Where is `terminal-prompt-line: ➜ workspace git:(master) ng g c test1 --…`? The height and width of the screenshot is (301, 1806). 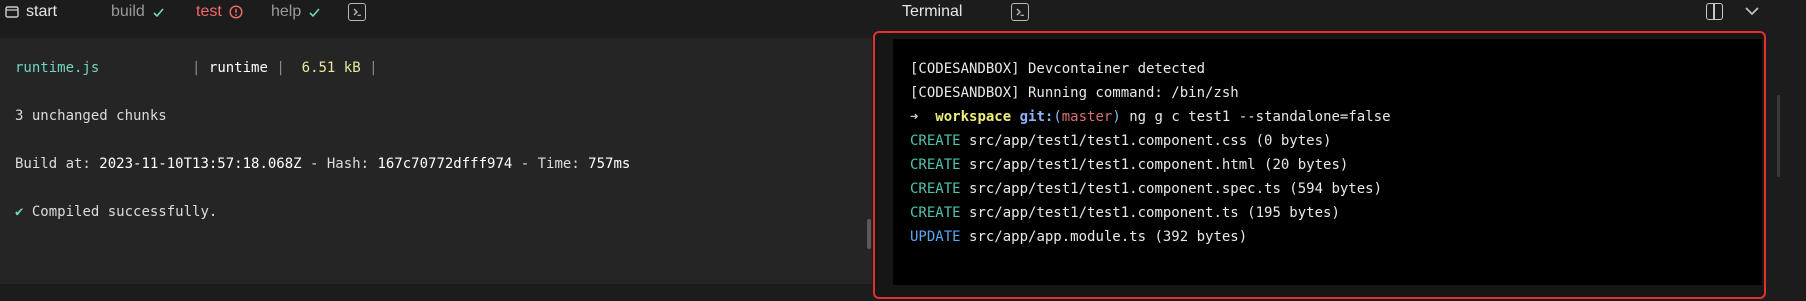
terminal-prompt-line: ➜ workspace git:(master) ng g c test1 --… is located at coordinates (1150, 117).